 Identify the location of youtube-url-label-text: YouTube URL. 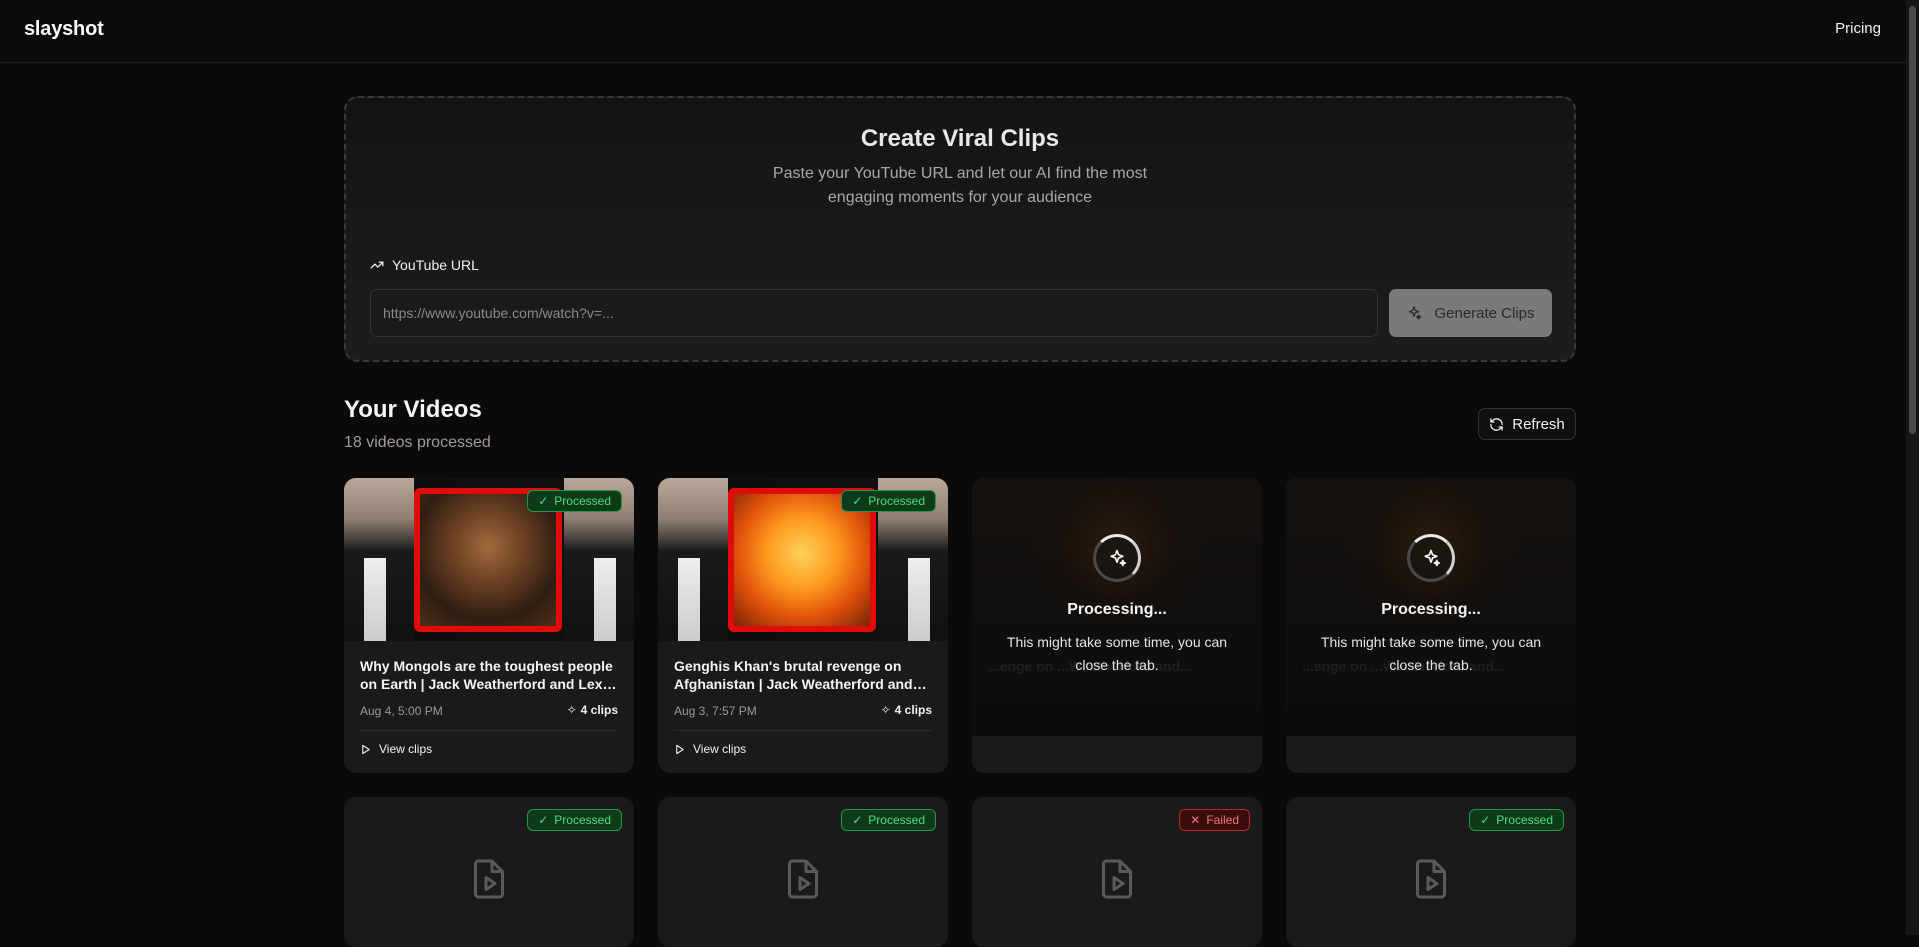
(435, 265).